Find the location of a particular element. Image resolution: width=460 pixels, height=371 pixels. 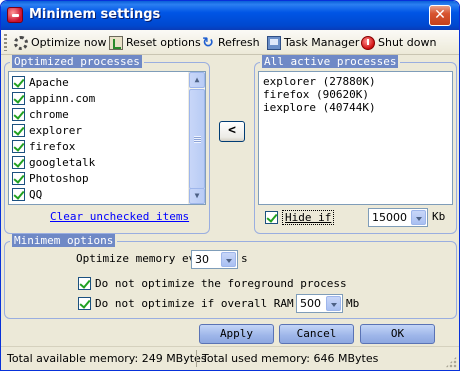

optimize-now-button: Optimize now is located at coordinates (60, 42).